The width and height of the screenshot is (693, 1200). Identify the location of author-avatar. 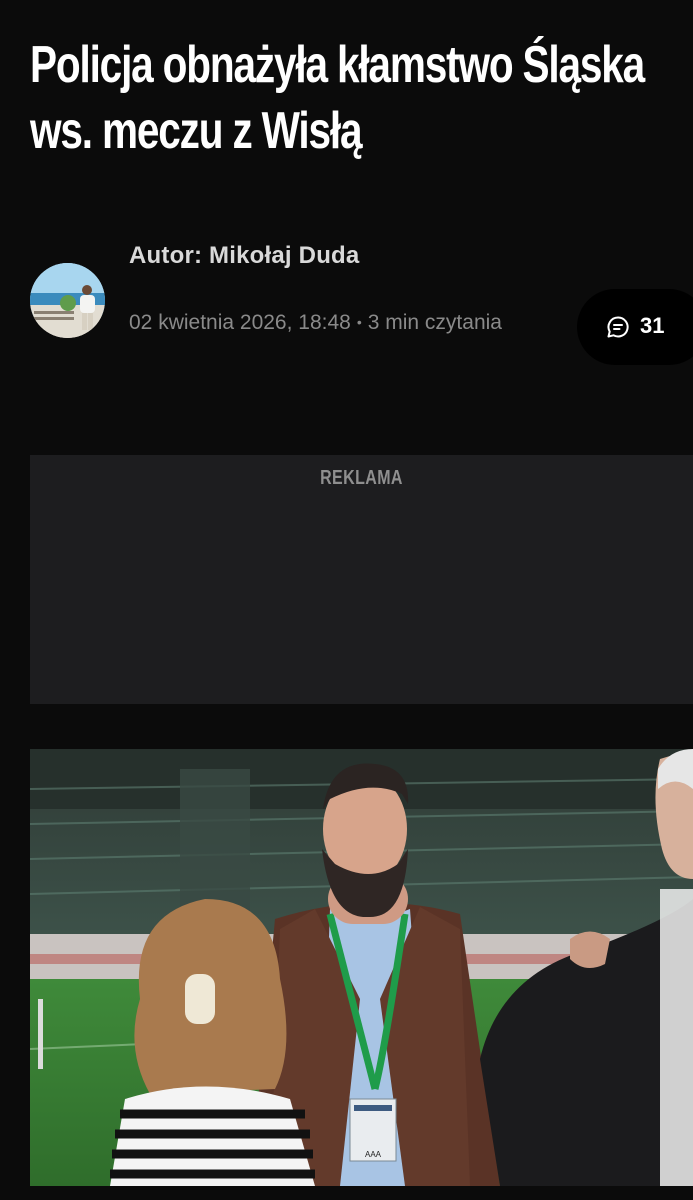
(67, 300).